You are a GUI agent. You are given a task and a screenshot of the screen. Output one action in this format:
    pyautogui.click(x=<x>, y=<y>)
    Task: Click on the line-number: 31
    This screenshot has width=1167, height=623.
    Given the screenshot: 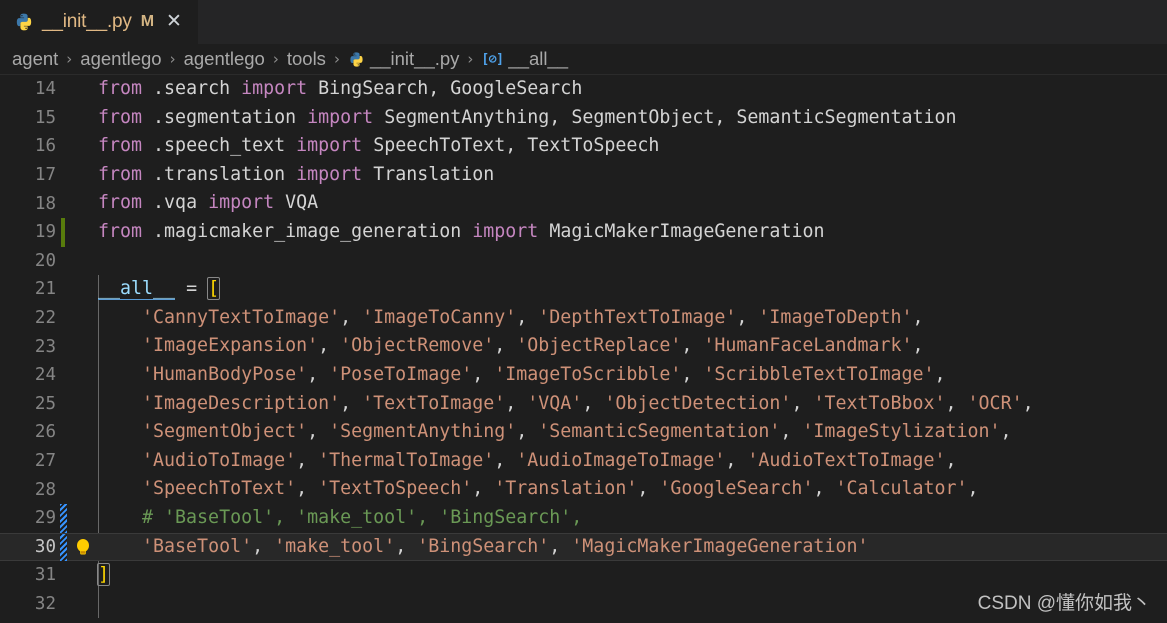 What is the action you would take?
    pyautogui.click(x=45, y=575)
    